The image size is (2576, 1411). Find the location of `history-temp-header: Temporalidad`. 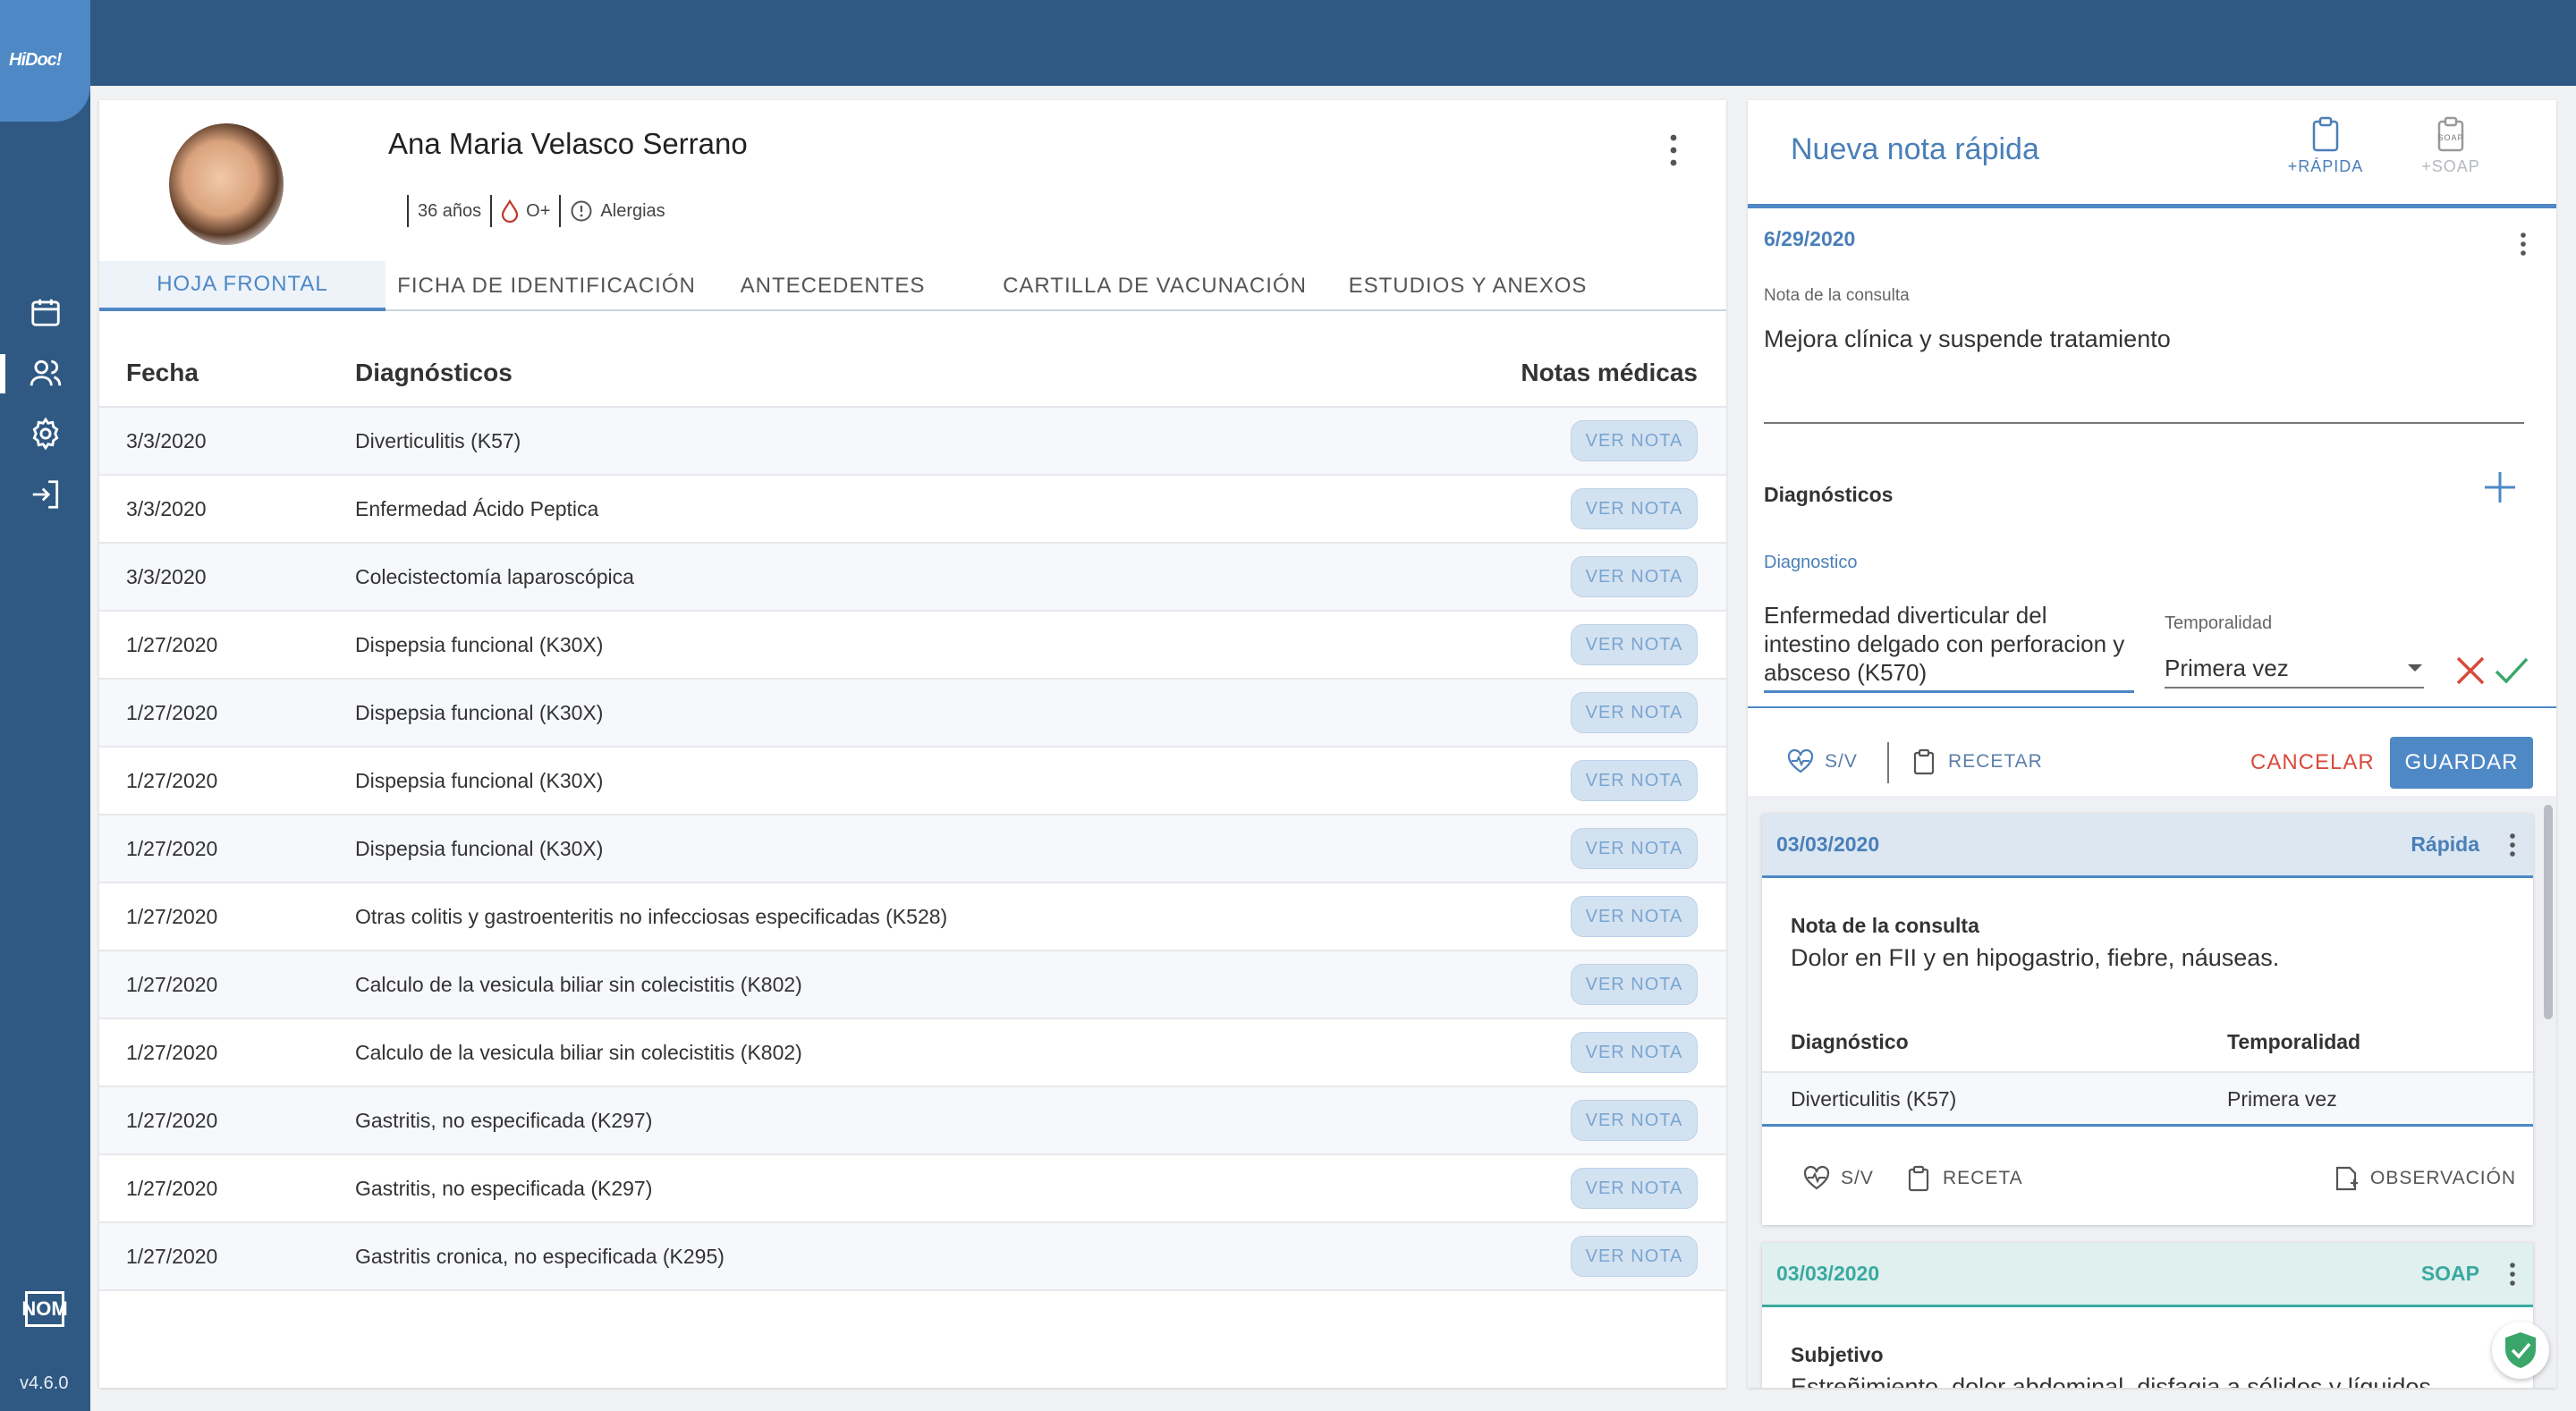

history-temp-header: Temporalidad is located at coordinates (2294, 1042).